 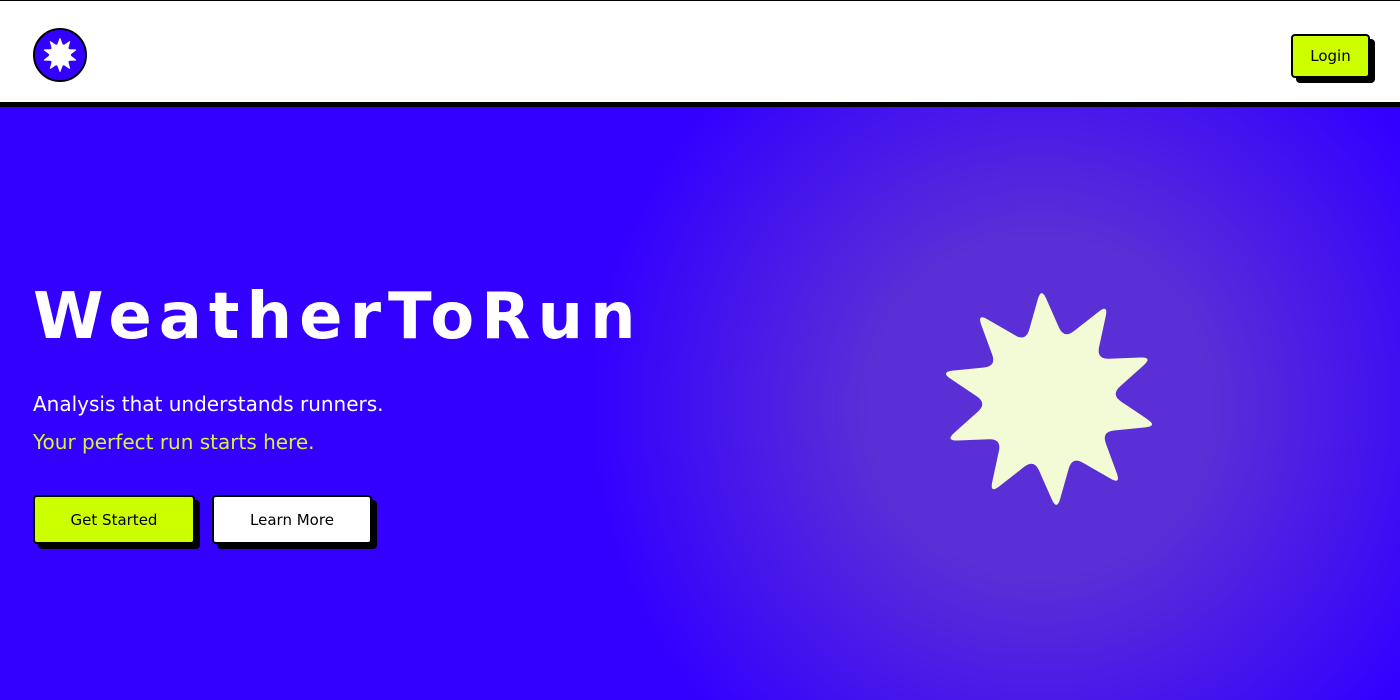 What do you see at coordinates (338, 317) in the screenshot?
I see `hero-title: WeatherToRun` at bounding box center [338, 317].